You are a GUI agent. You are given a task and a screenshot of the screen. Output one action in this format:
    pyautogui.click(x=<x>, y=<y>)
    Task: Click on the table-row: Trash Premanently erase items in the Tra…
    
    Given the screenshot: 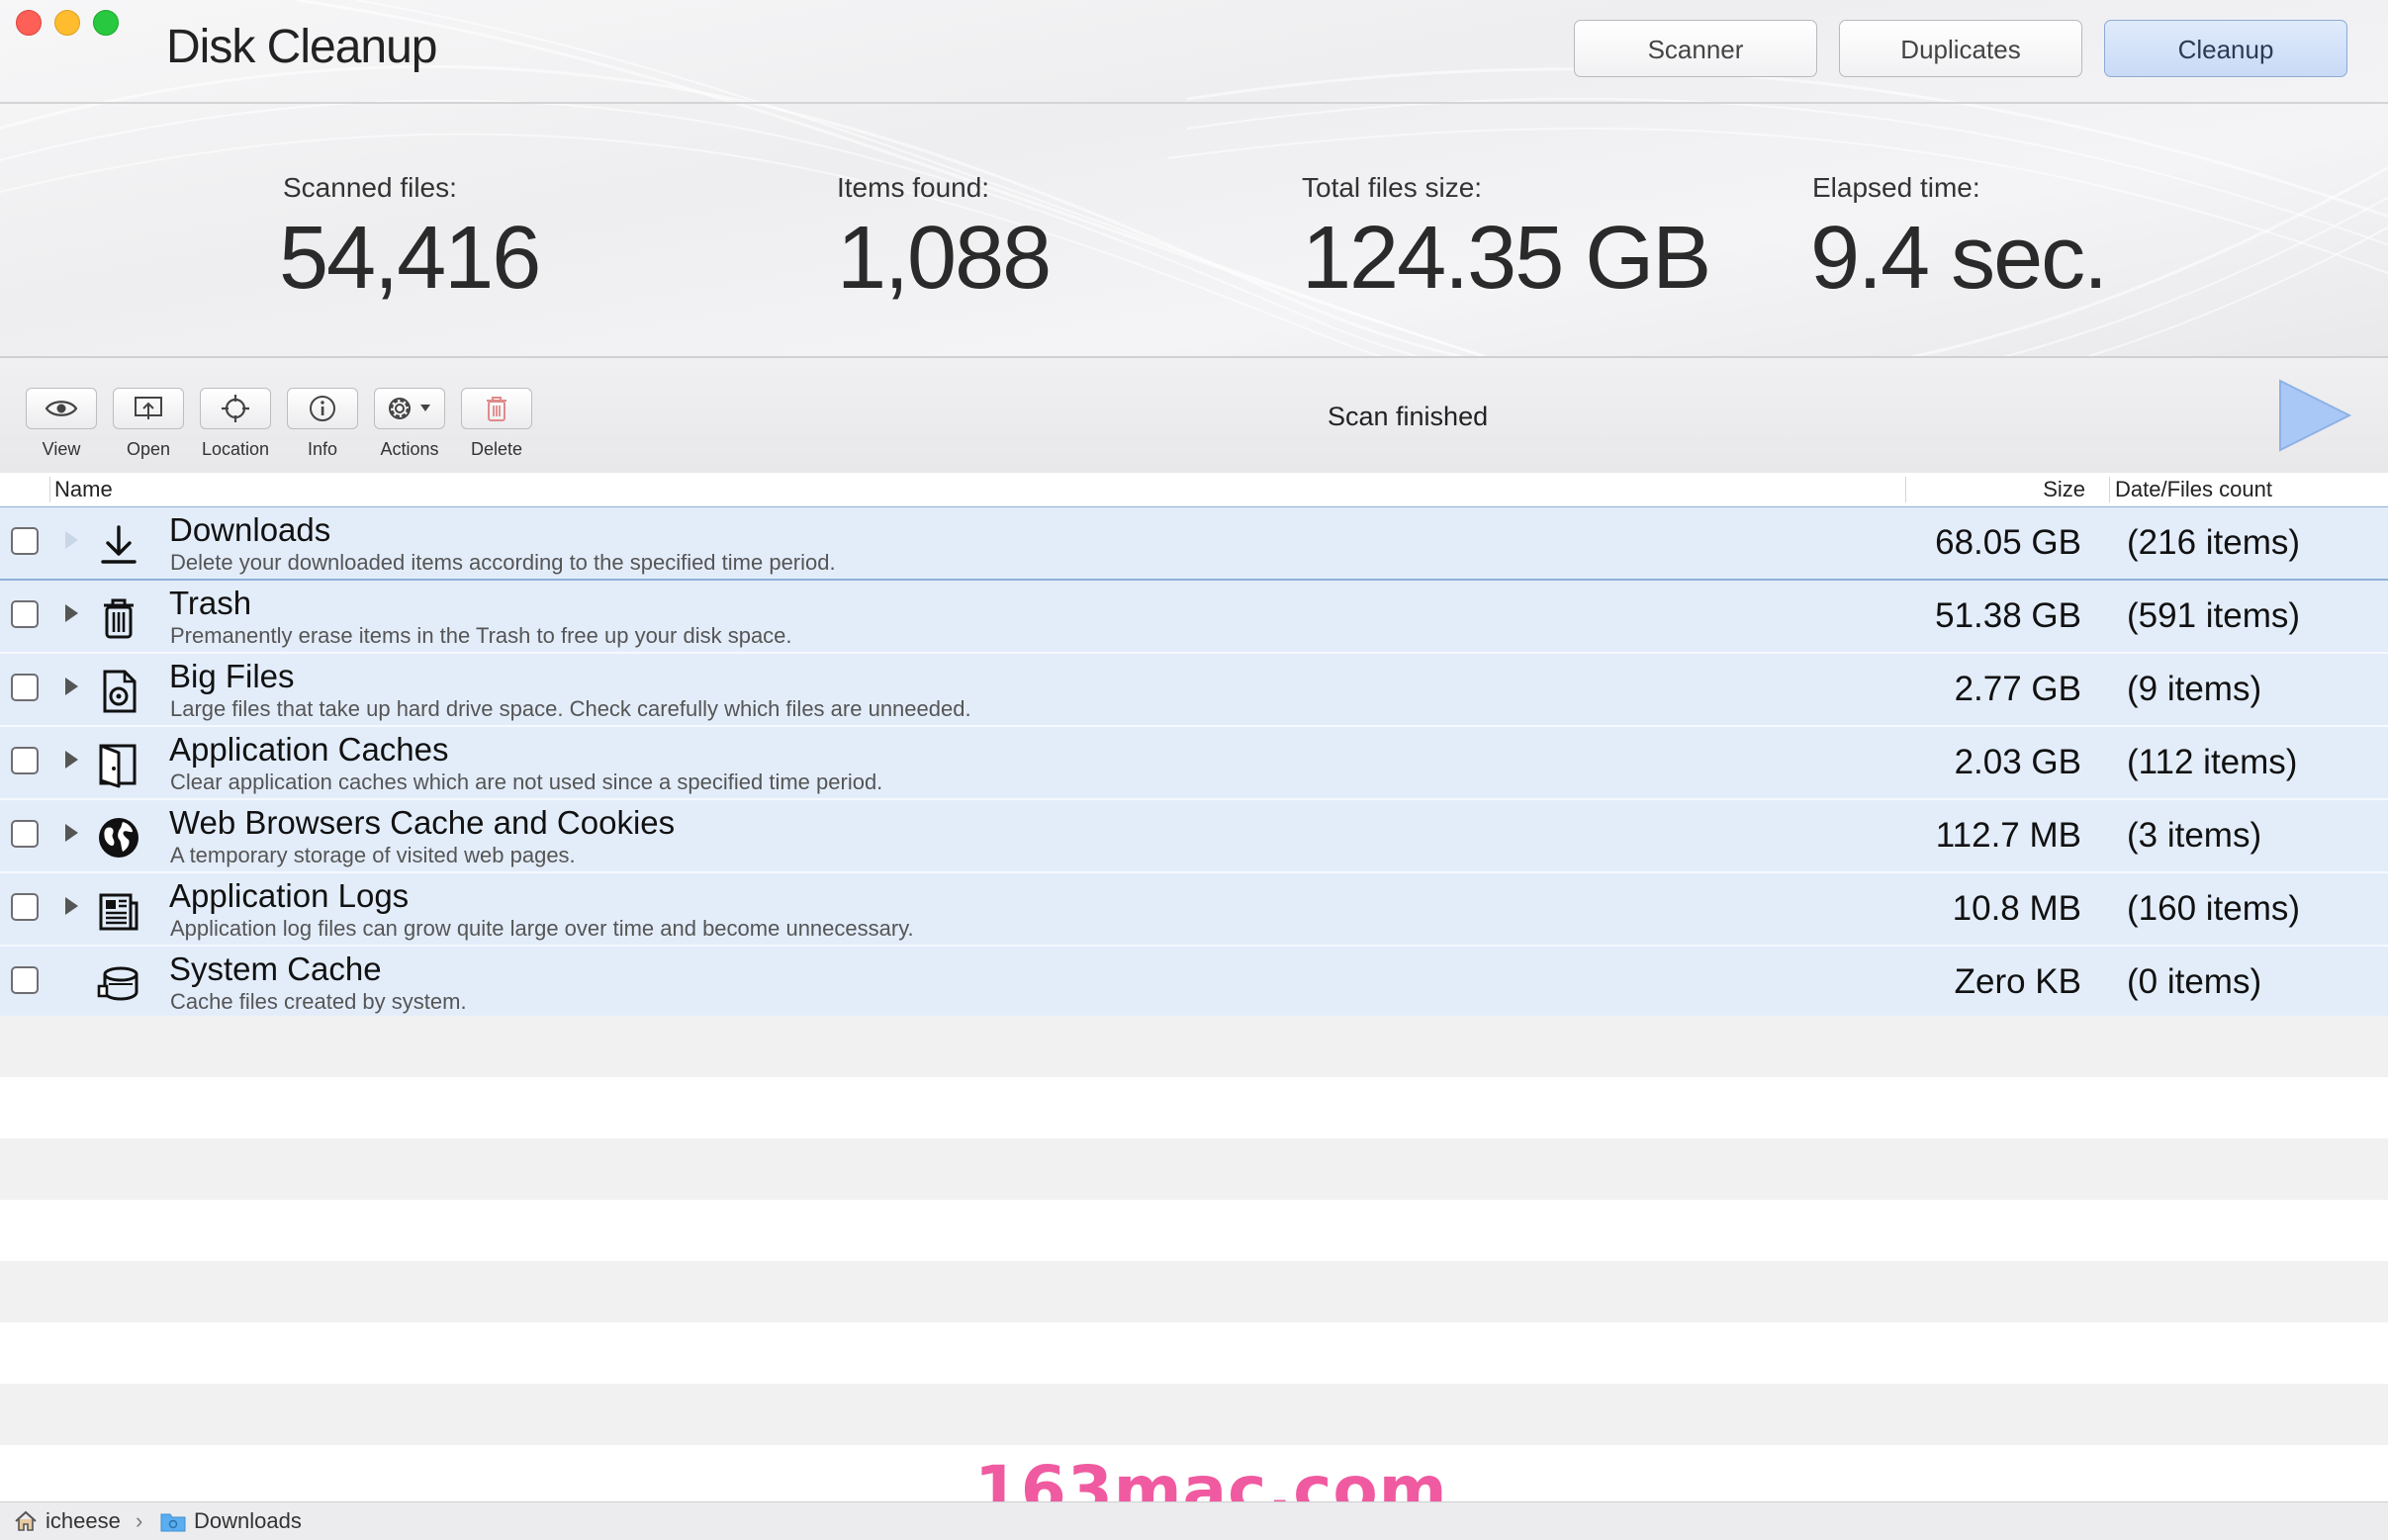 What is the action you would take?
    pyautogui.click(x=1194, y=617)
    